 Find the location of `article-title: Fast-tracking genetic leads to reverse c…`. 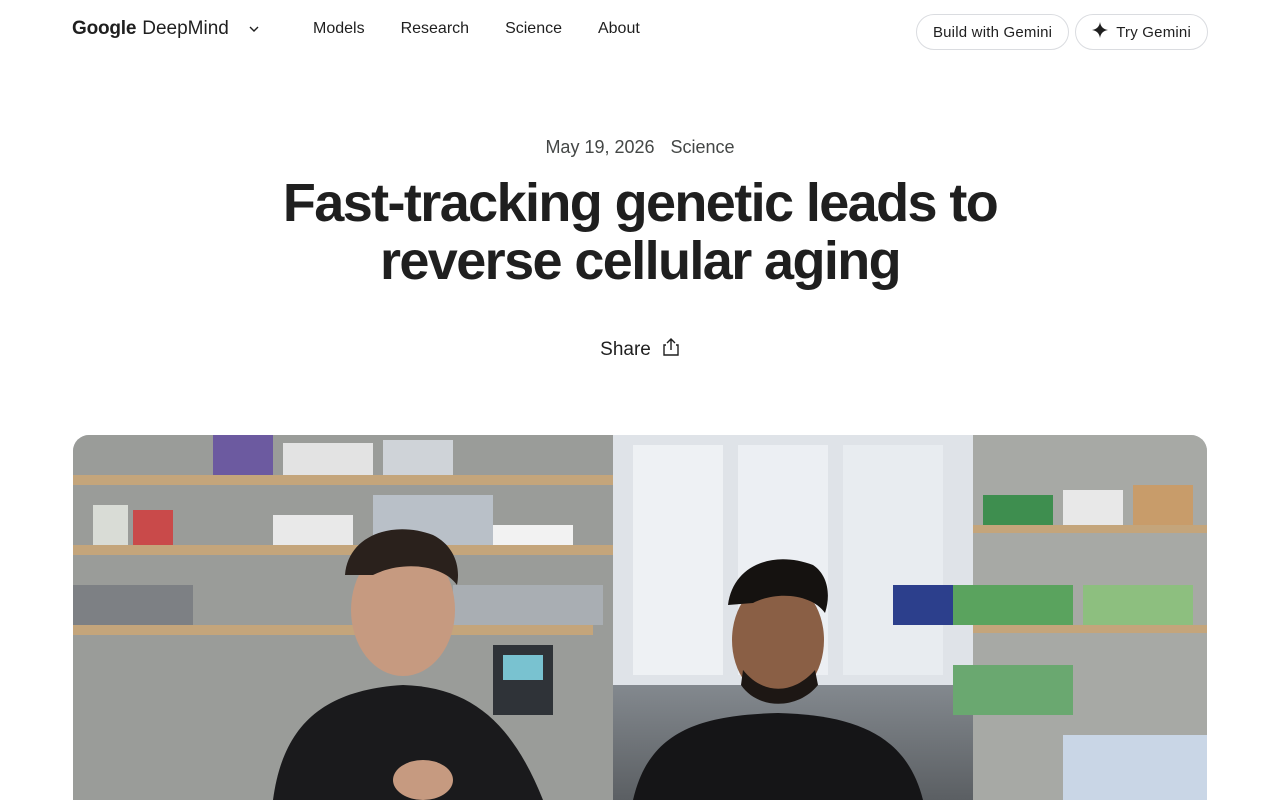

article-title: Fast-tracking genetic leads to reverse c… is located at coordinates (640, 232).